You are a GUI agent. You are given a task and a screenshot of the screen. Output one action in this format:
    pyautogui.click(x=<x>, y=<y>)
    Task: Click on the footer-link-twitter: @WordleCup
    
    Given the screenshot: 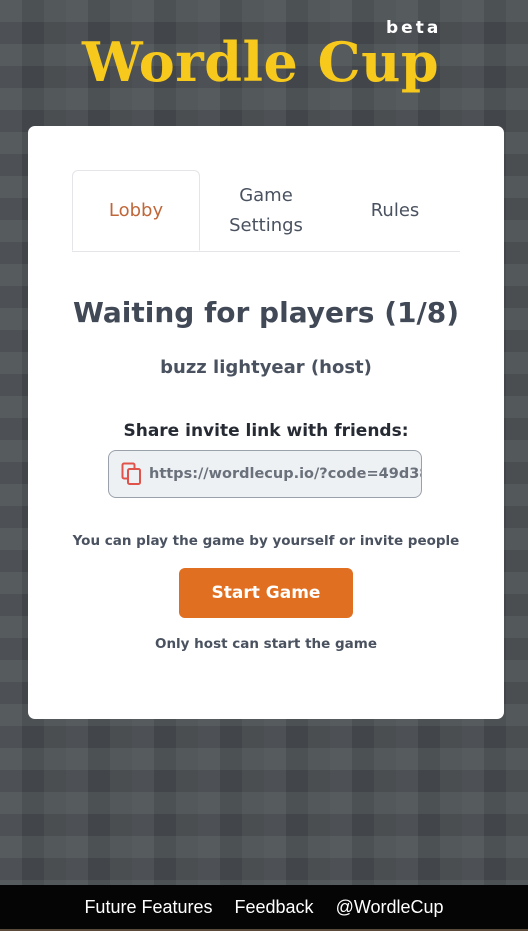 What is the action you would take?
    pyautogui.click(x=390, y=907)
    